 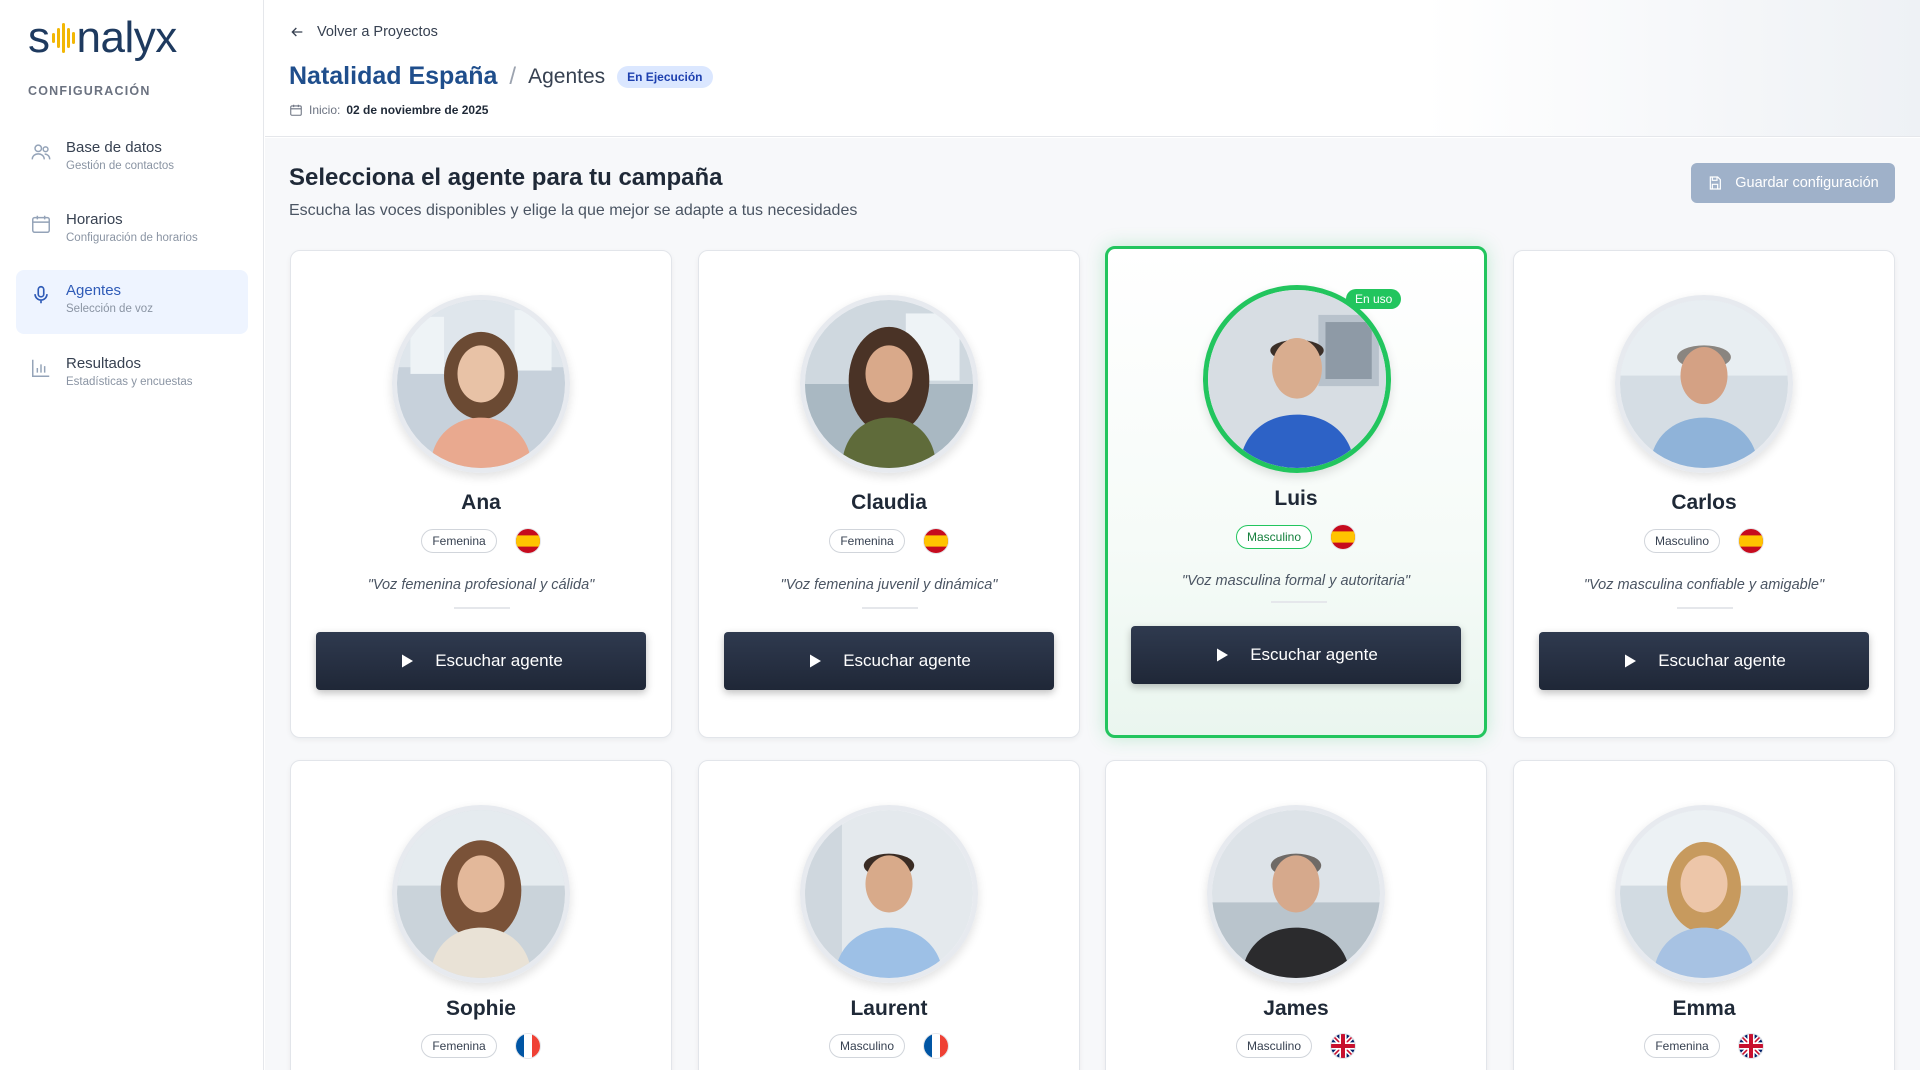 I want to click on sidebar-item-base-de-datos: Base de datos Gestión de contactos, so click(x=132, y=159).